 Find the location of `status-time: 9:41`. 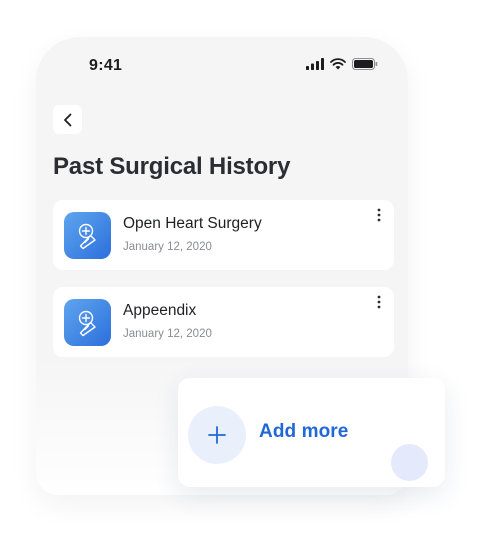

status-time: 9:41 is located at coordinates (106, 65).